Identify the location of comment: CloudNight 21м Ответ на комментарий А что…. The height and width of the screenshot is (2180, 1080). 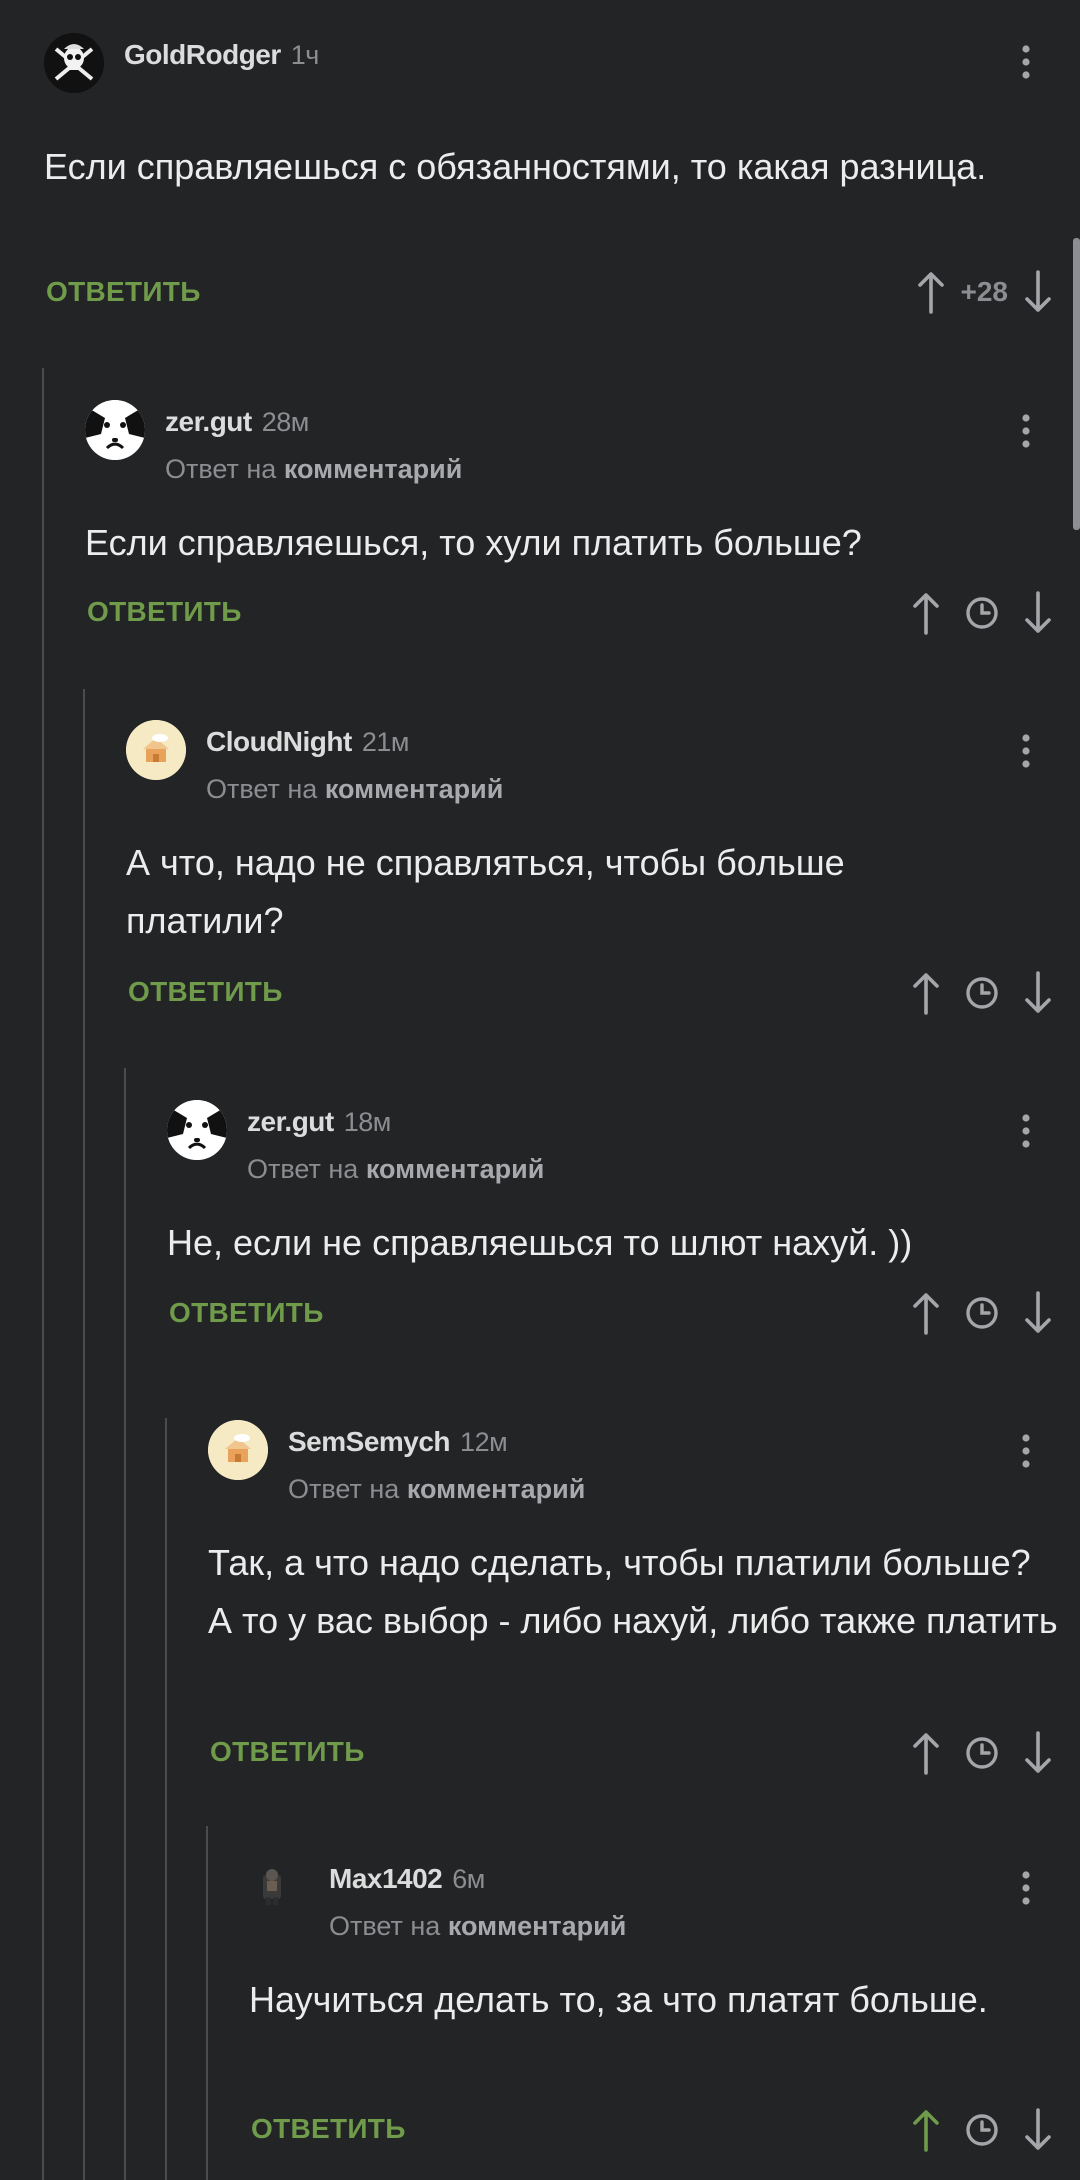
(603, 870).